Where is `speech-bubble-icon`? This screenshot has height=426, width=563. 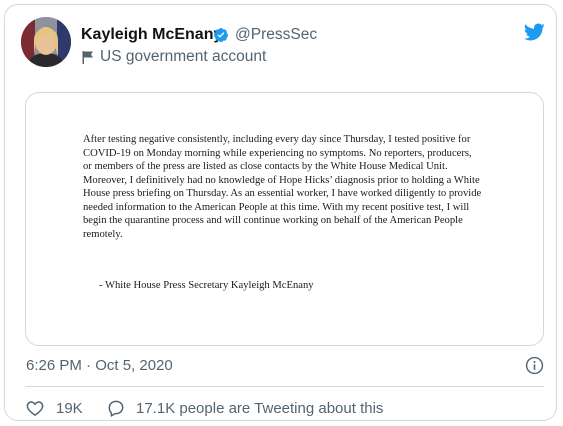 speech-bubble-icon is located at coordinates (116, 408).